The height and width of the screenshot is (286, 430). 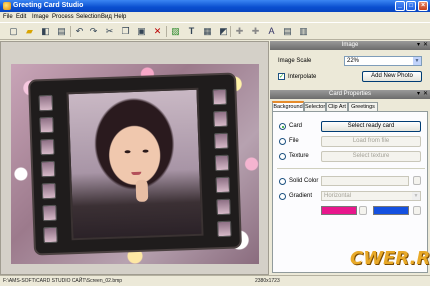 I want to click on cut-icon: ✂, so click(x=109, y=31).